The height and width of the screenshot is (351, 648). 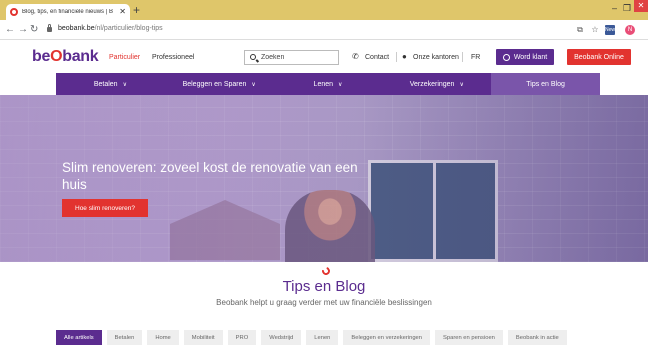 What do you see at coordinates (124, 57) in the screenshot?
I see `nav-particulier: Particulier` at bounding box center [124, 57].